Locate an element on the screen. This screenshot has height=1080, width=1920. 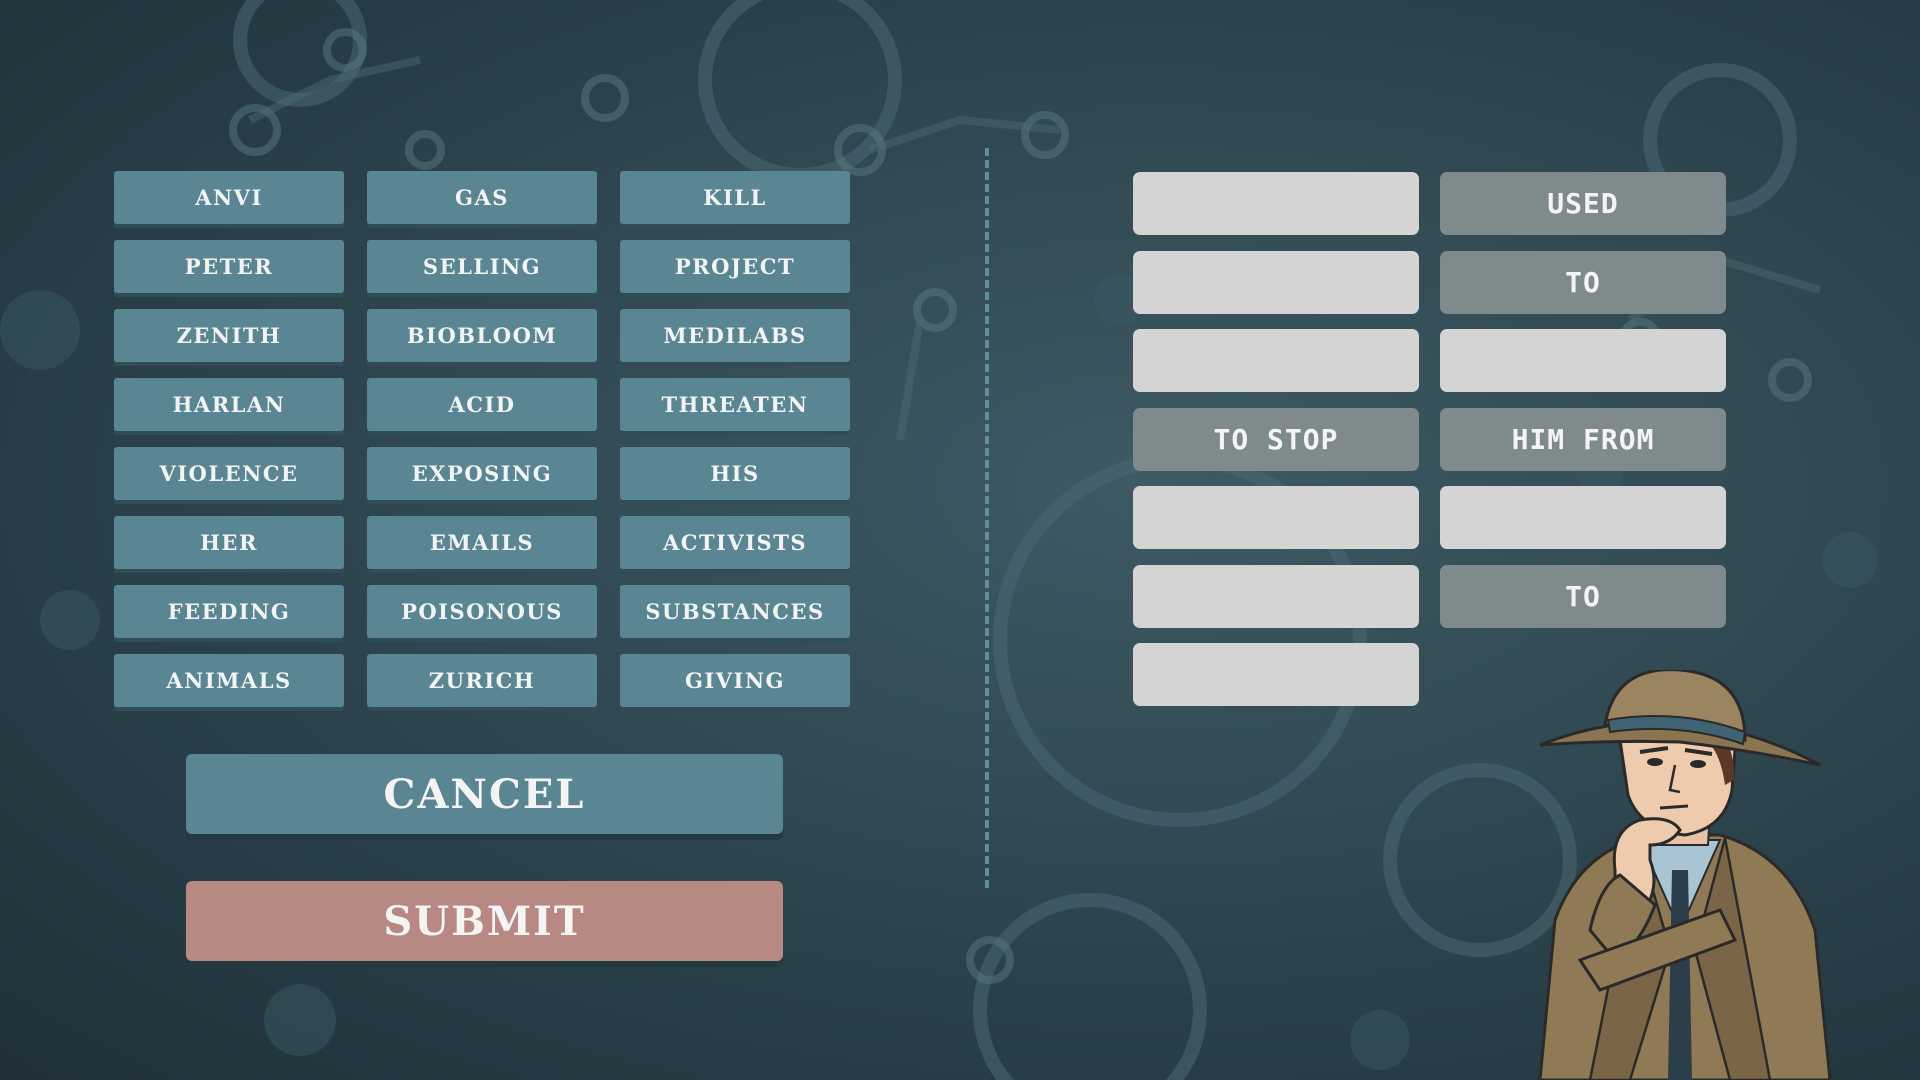
word-tile: EXPOSING is located at coordinates (482, 473).